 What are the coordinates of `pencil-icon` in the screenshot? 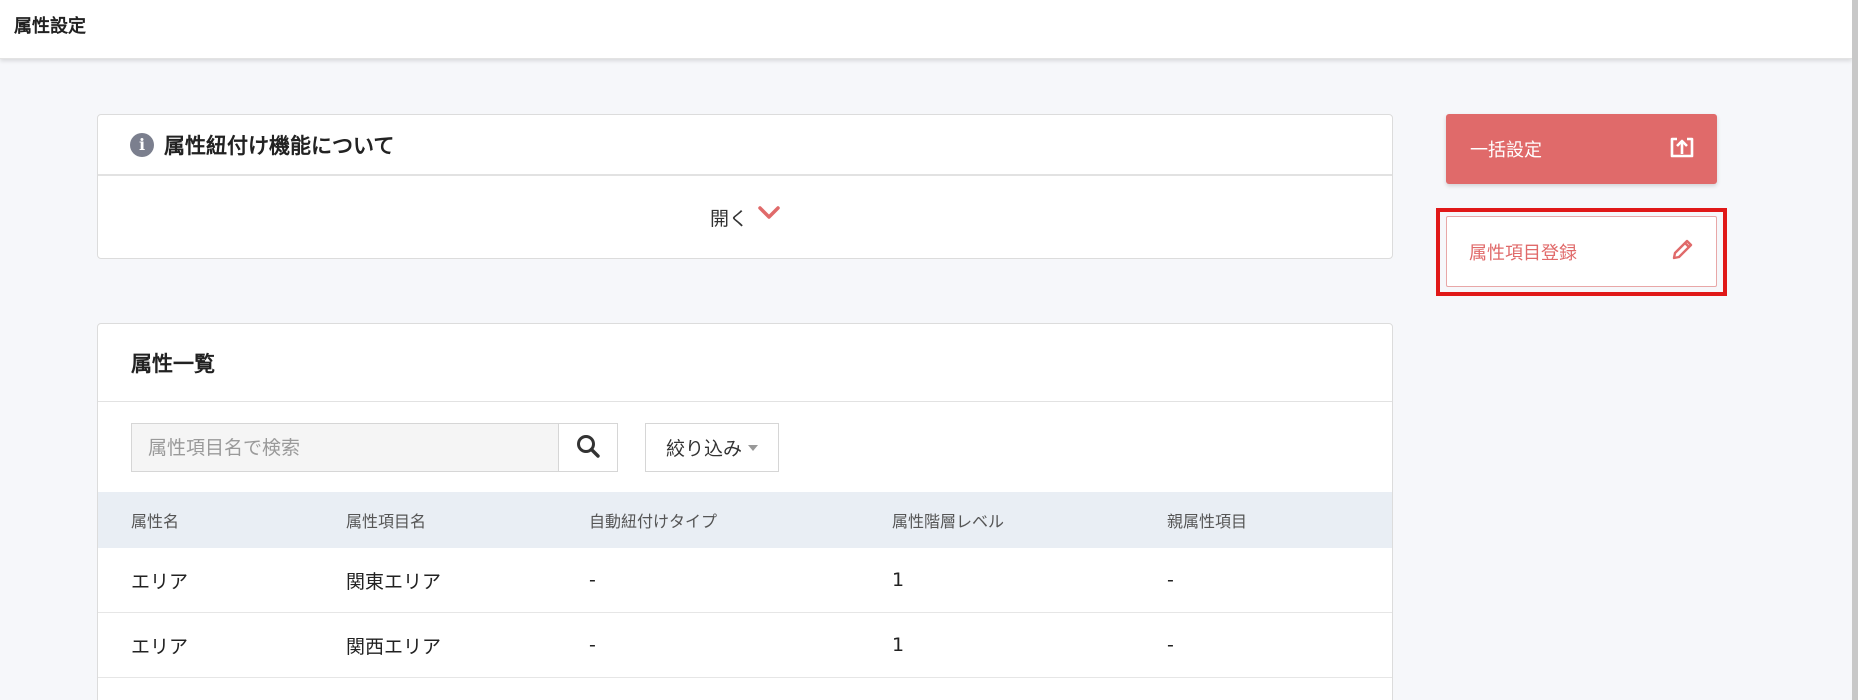 It's located at (1683, 251).